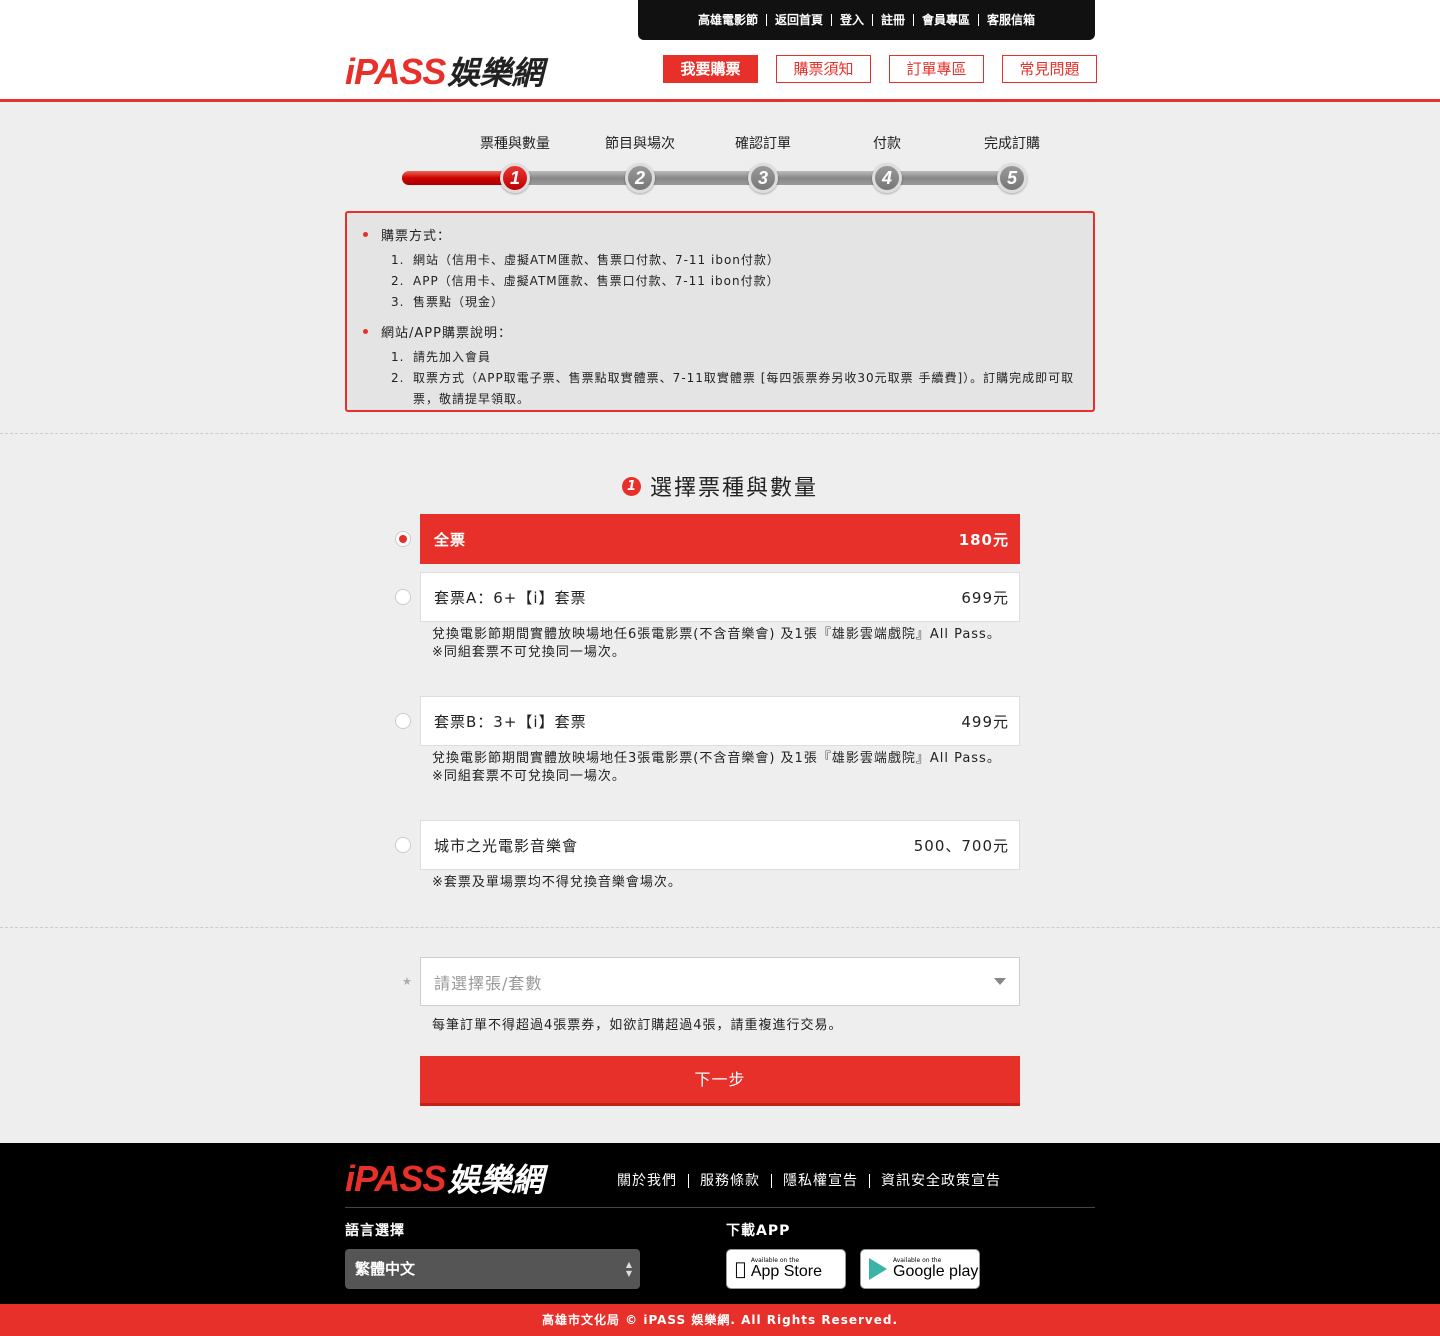 The height and width of the screenshot is (1336, 1440). What do you see at coordinates (985, 721) in the screenshot?
I see `ticket-price: 499元` at bounding box center [985, 721].